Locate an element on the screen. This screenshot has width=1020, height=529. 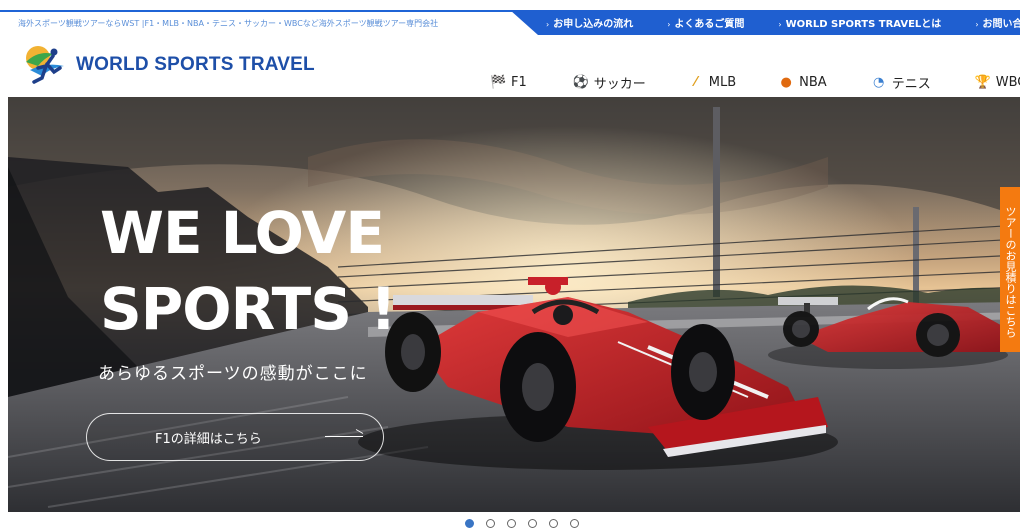
f1-details-button: F1の詳細はこちら is located at coordinates (235, 437).